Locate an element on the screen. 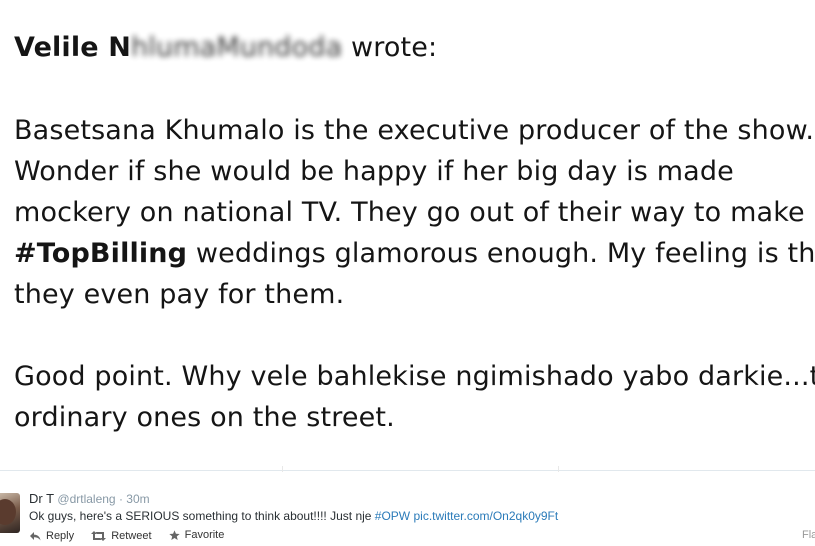 The width and height of the screenshot is (815, 546). quote-line: ordinary ones on the street. is located at coordinates (204, 417).